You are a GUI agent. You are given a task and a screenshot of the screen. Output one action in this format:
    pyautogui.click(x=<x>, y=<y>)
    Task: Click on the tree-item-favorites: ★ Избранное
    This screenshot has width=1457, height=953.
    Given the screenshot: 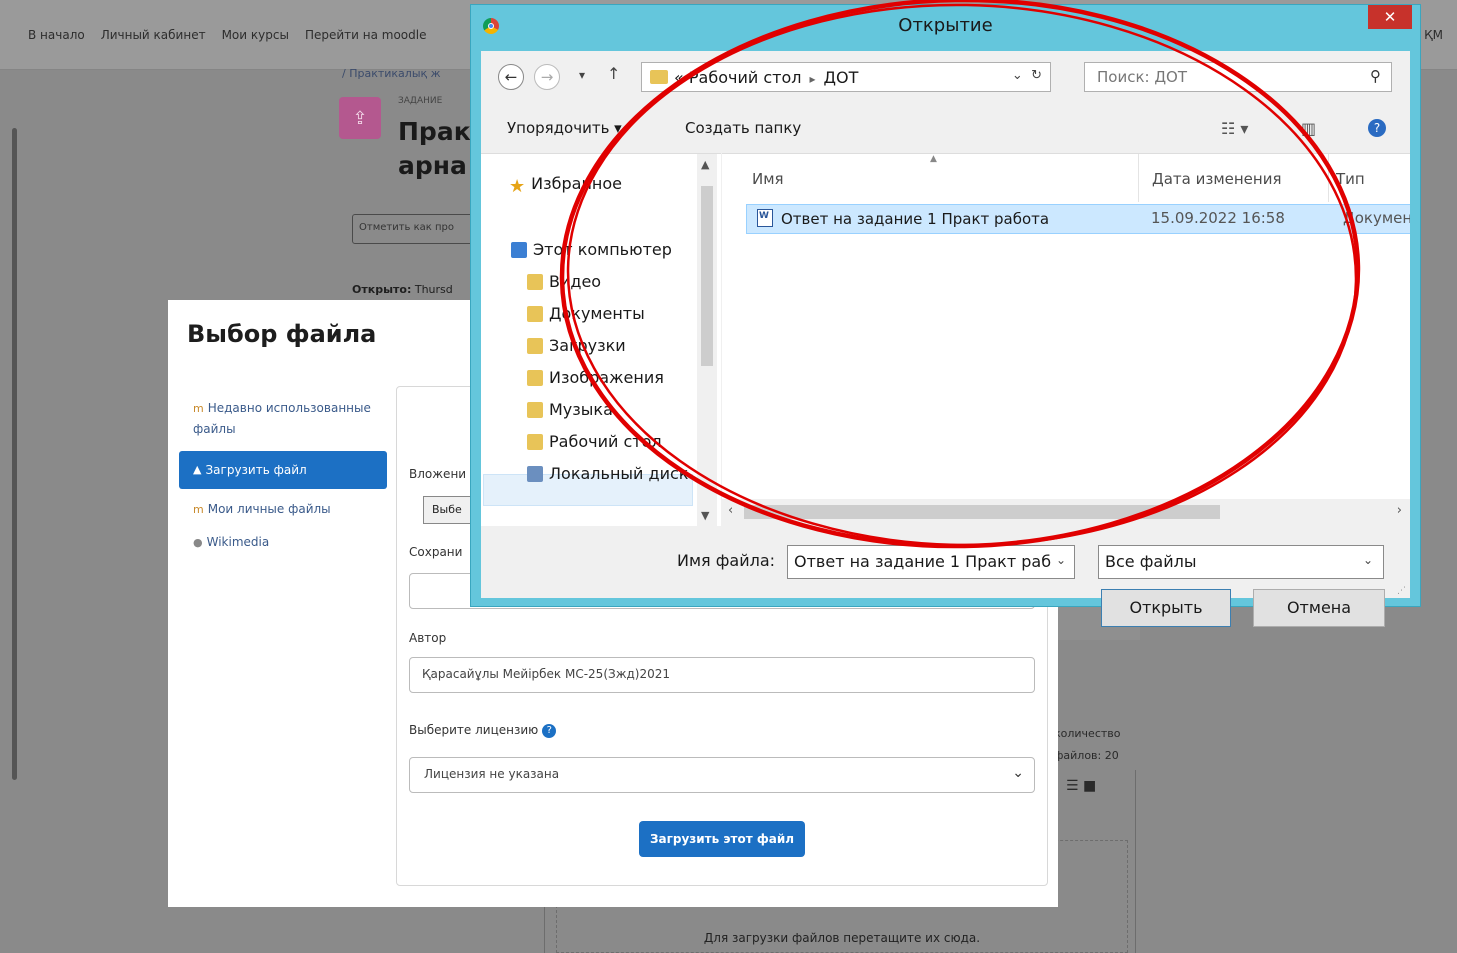 What is the action you would take?
    pyautogui.click(x=565, y=185)
    